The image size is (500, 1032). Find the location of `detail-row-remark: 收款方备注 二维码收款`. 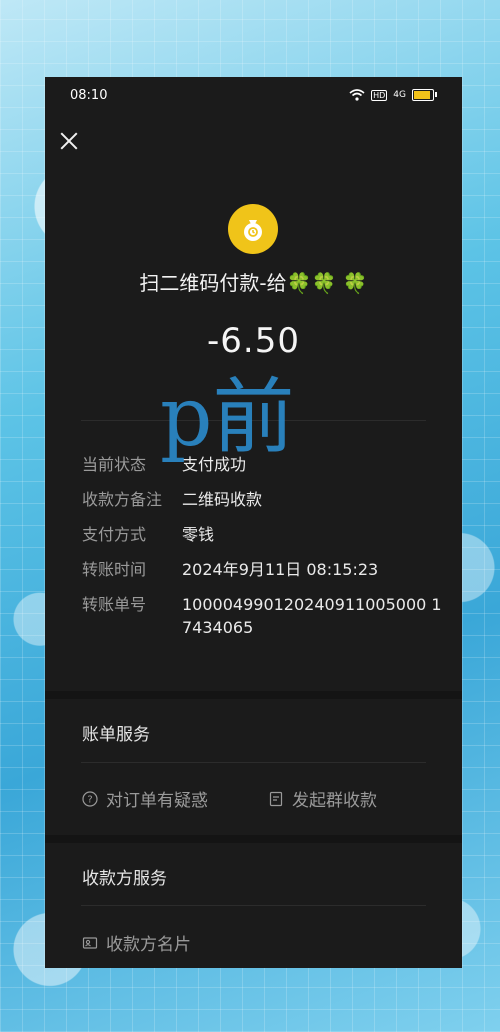

detail-row-remark: 收款方备注 二维码收款 is located at coordinates (262, 499).